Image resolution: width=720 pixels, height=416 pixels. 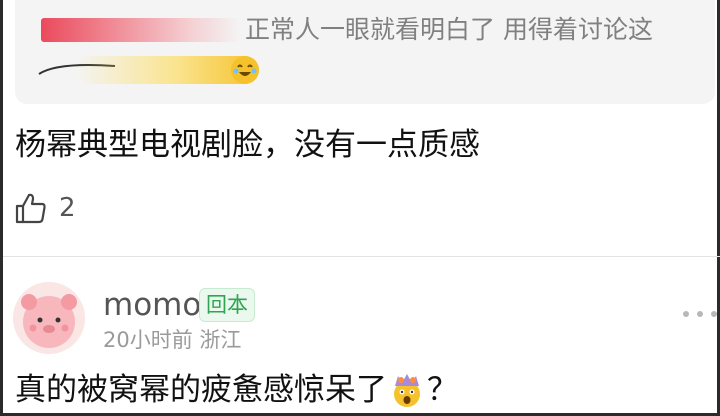 What do you see at coordinates (152, 305) in the screenshot?
I see `reply-username: momo` at bounding box center [152, 305].